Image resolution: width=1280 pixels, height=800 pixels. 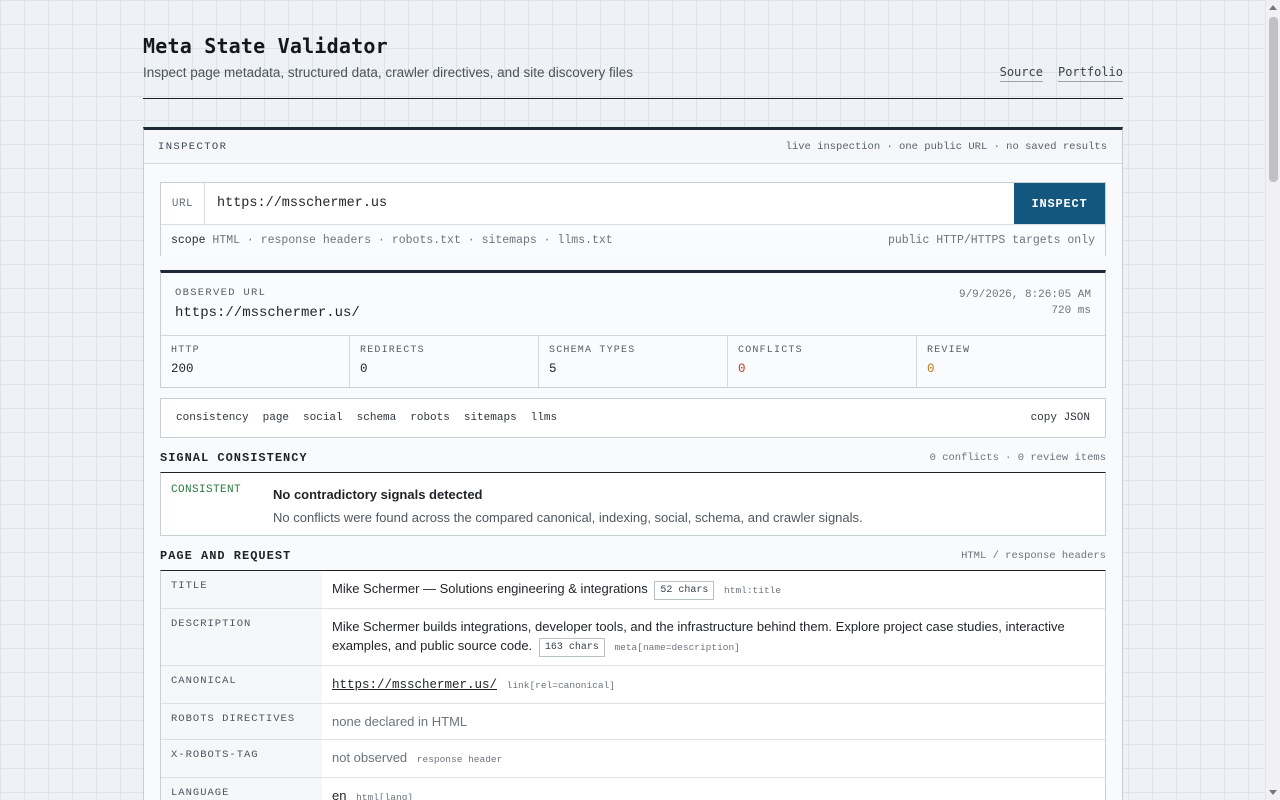 I want to click on table-row: LANGUAGE en html[lang], so click(x=633, y=789).